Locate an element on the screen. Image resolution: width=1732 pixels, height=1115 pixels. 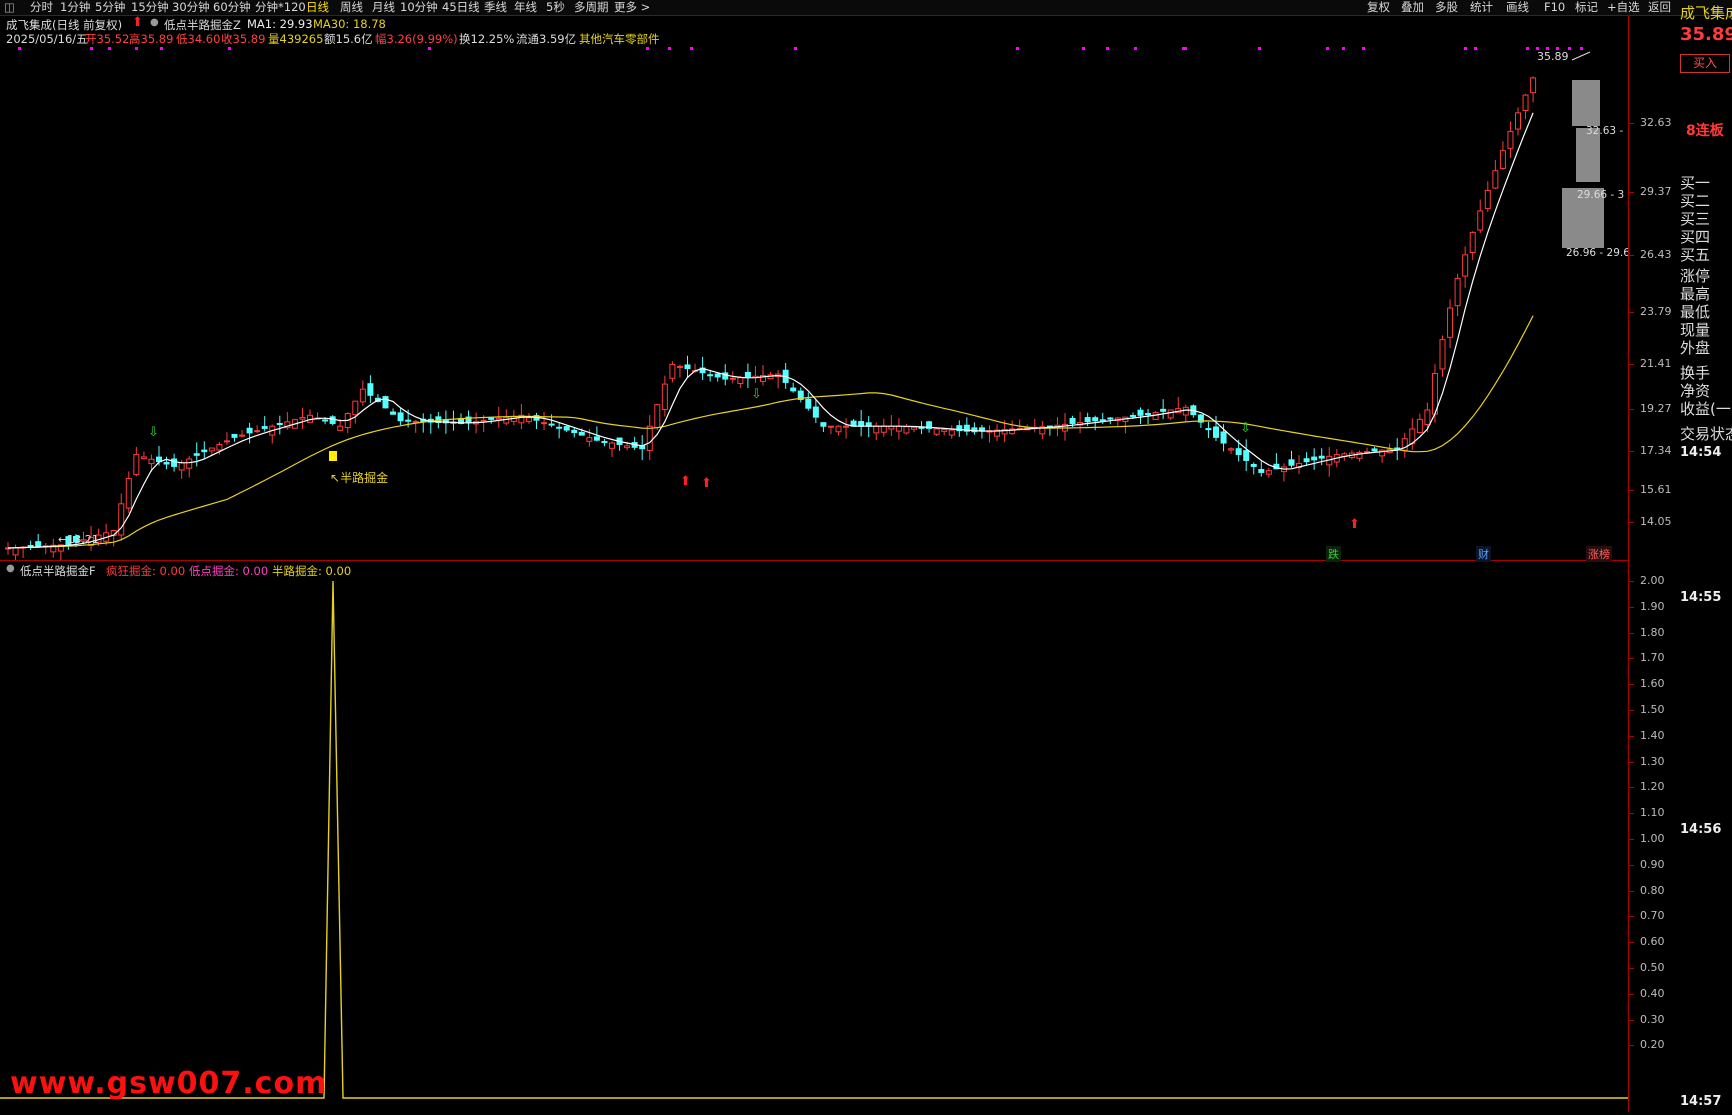
badge-finance: 财 is located at coordinates (1483, 554).